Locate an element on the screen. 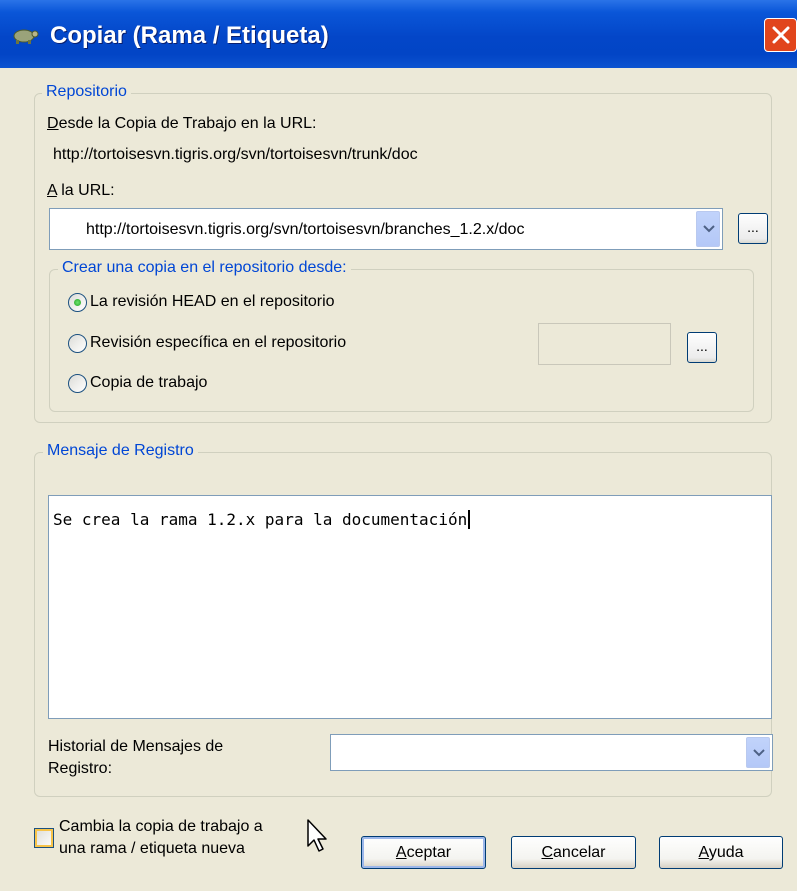 The image size is (797, 891). to-url-dropdown-button is located at coordinates (708, 229).